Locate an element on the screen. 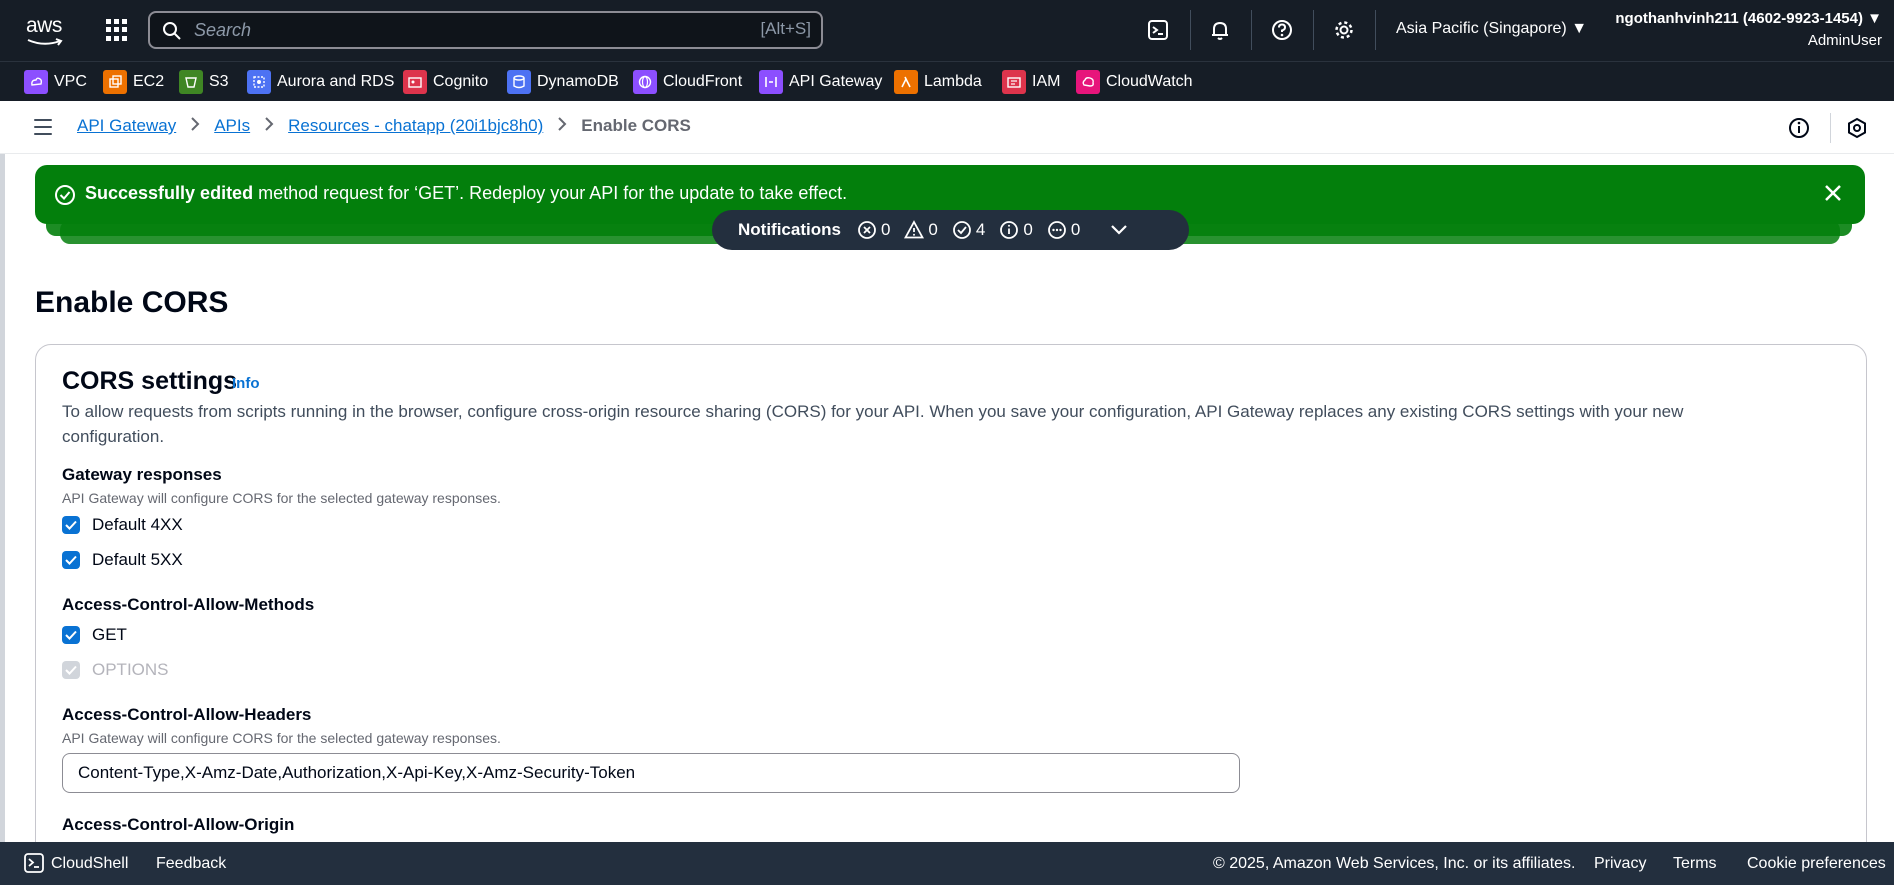 This screenshot has width=1894, height=885. region-selector: Asia Pacific (Singapore) ▼ is located at coordinates (1491, 29).